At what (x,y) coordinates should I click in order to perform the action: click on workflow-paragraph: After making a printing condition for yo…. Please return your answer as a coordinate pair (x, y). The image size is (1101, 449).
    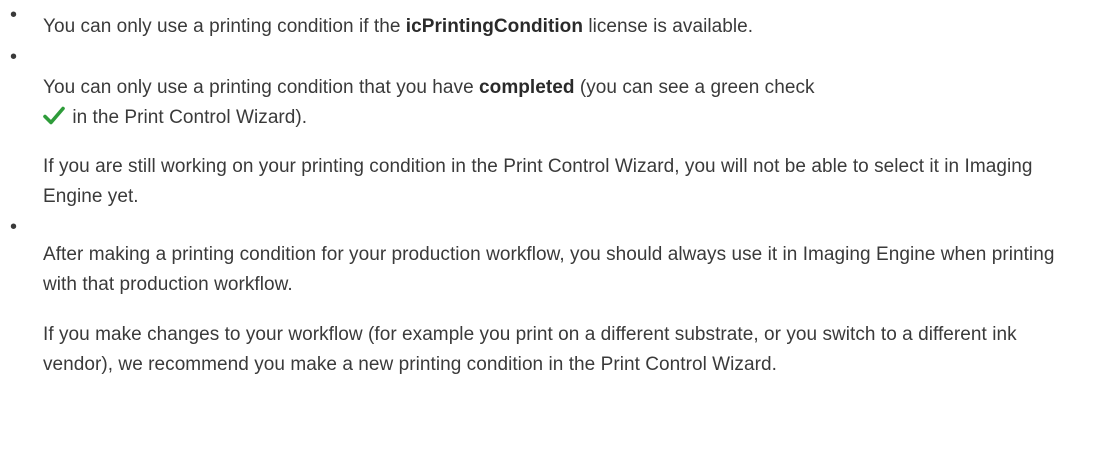
    Looking at the image, I should click on (549, 269).